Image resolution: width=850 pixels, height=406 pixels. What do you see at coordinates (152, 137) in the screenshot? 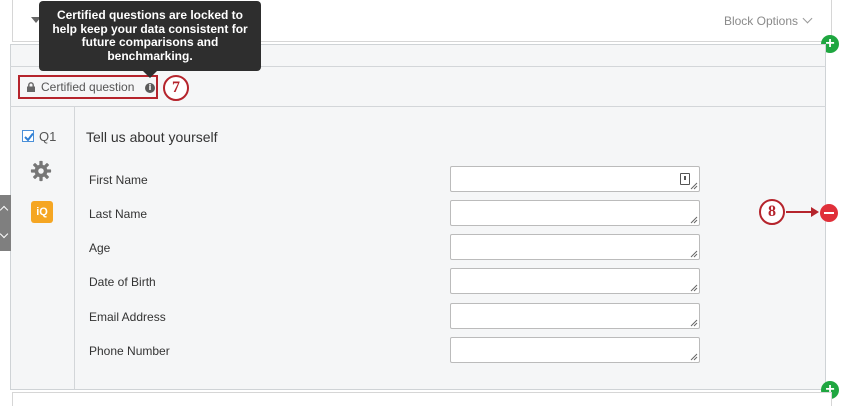
I see `question-text: Tell us about yourself` at bounding box center [152, 137].